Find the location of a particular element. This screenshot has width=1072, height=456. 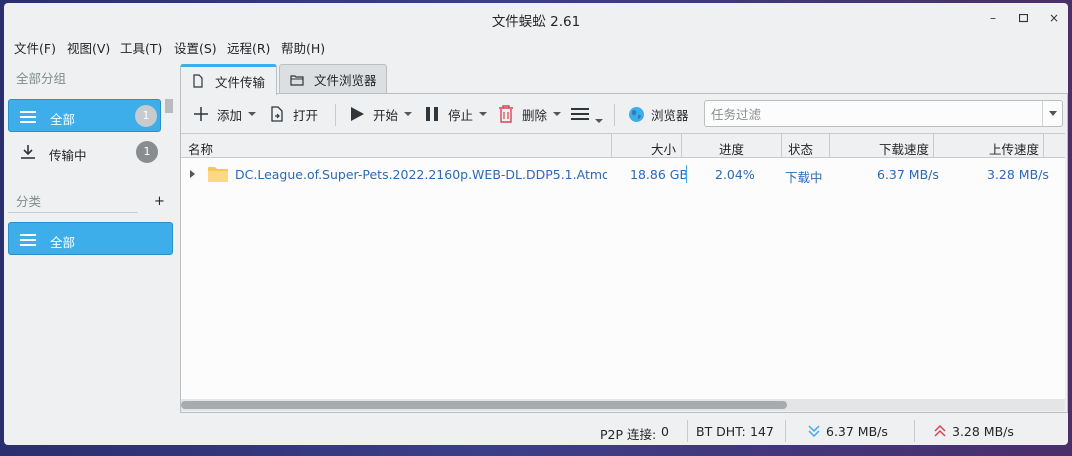

task-filter is located at coordinates (883, 113).